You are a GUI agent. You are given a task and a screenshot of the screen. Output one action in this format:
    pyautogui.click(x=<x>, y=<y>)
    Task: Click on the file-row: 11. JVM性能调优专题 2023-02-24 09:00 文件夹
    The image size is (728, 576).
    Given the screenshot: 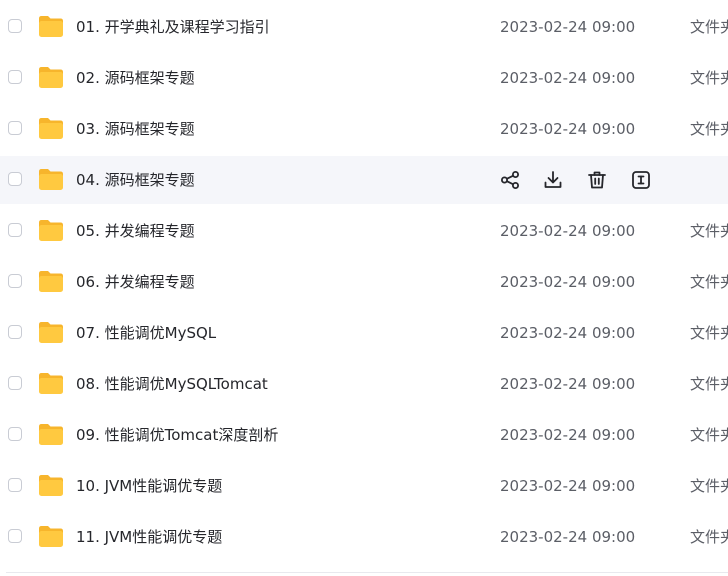 What is the action you would take?
    pyautogui.click(x=364, y=537)
    